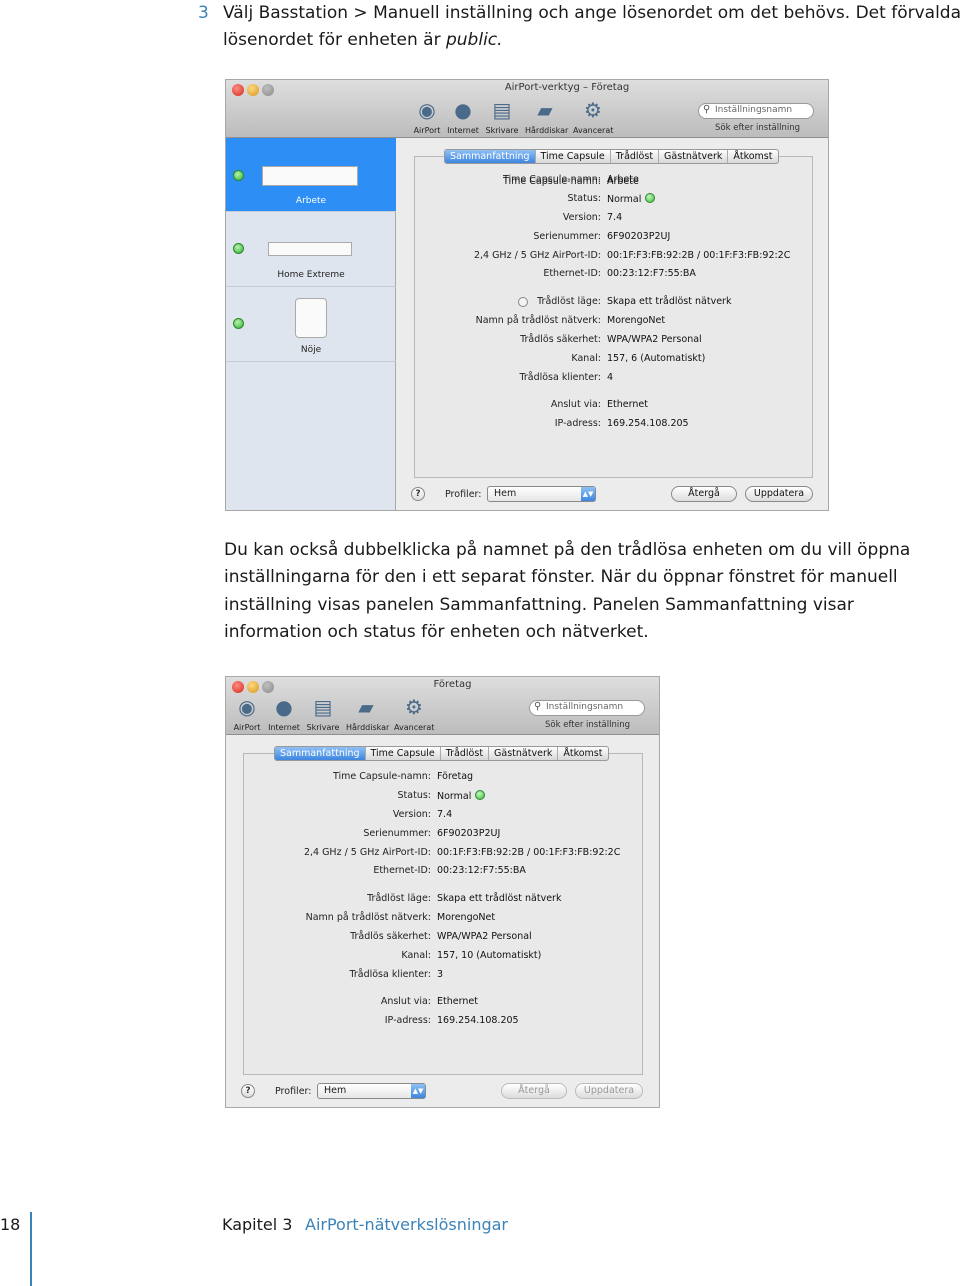 This screenshot has width=960, height=1286. I want to click on label-channel: Kanal:, so click(416, 955).